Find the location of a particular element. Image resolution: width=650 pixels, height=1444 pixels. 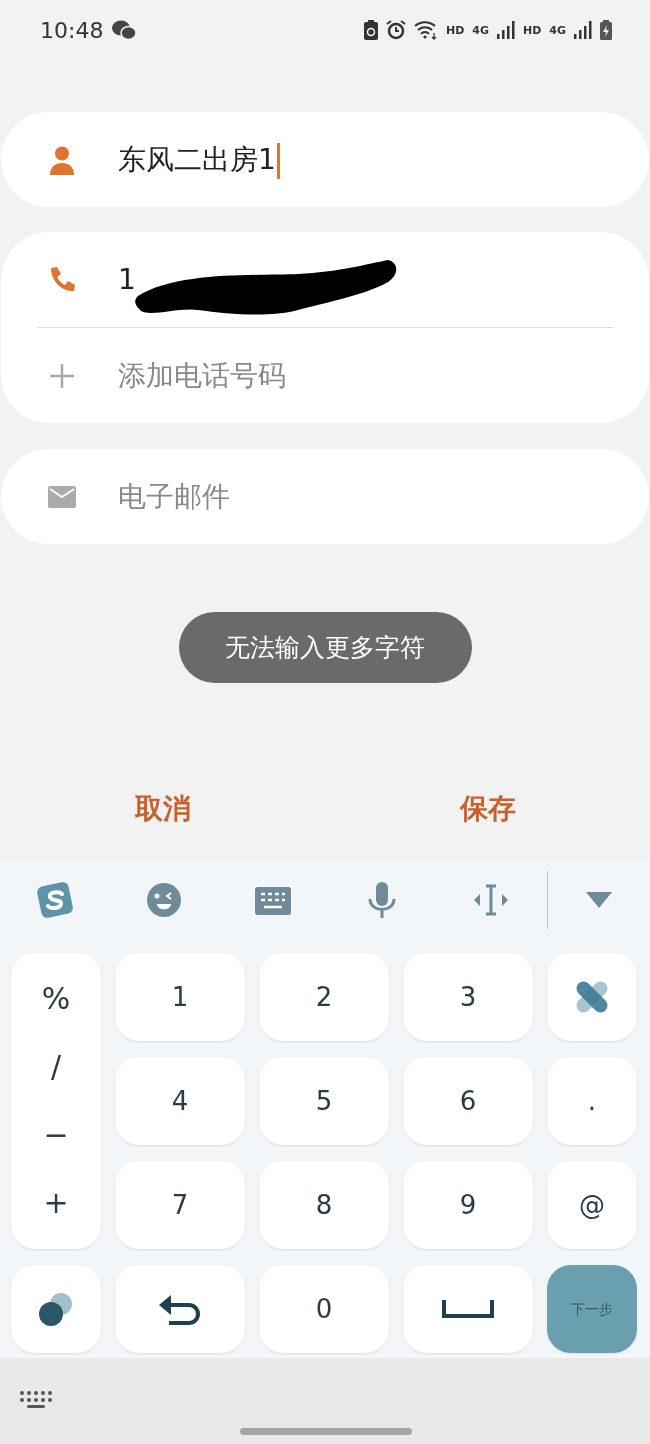

chat-icon is located at coordinates (124, 30).